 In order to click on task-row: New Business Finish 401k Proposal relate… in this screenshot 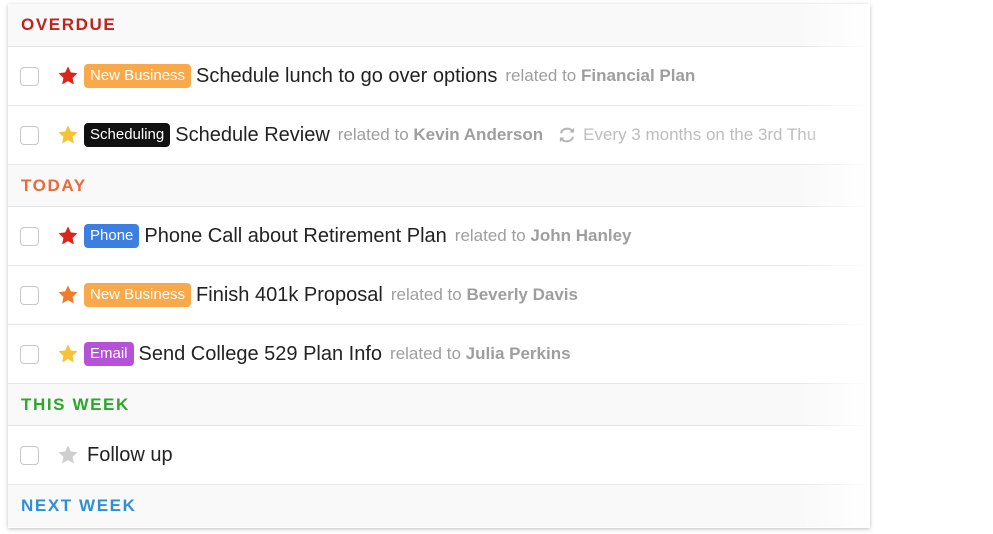, I will do `click(439, 295)`.